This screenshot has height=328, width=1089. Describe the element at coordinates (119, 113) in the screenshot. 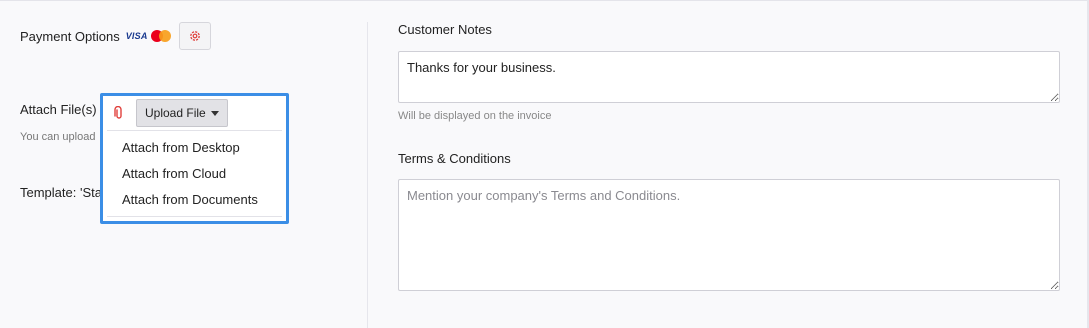

I see `paperclip-icon` at that location.